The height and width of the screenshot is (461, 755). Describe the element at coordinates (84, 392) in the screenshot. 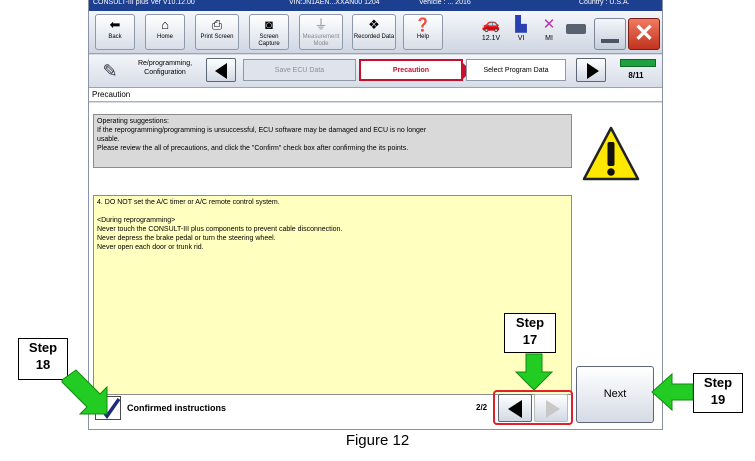

I see `step18-arrow-icon` at that location.